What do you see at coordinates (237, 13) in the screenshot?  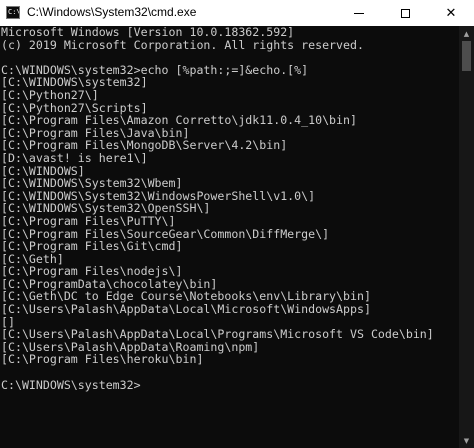 I see `title-bar: C:\. C:\Windows\System32\cmd.exe ✕` at bounding box center [237, 13].